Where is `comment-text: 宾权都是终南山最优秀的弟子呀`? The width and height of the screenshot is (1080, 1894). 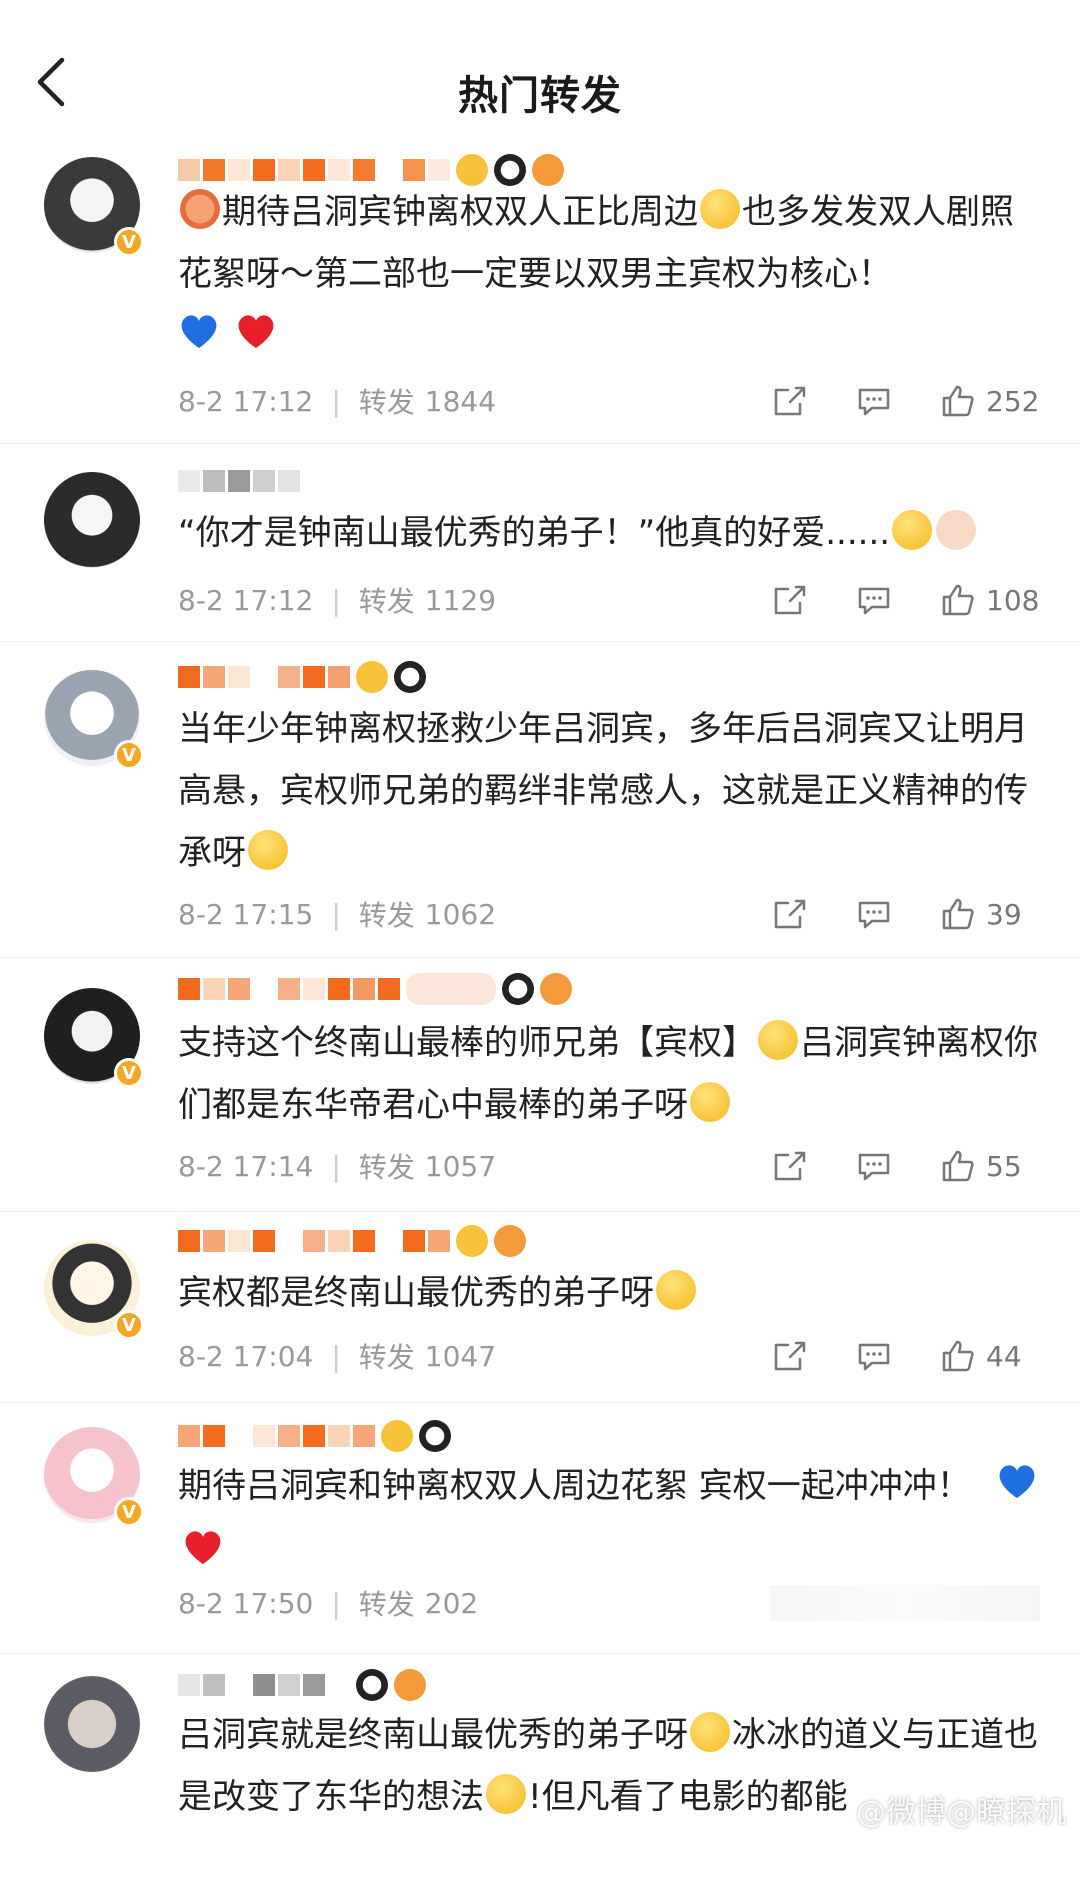
comment-text: 宾权都是终南山最优秀的弟子呀 is located at coordinates (608, 1293).